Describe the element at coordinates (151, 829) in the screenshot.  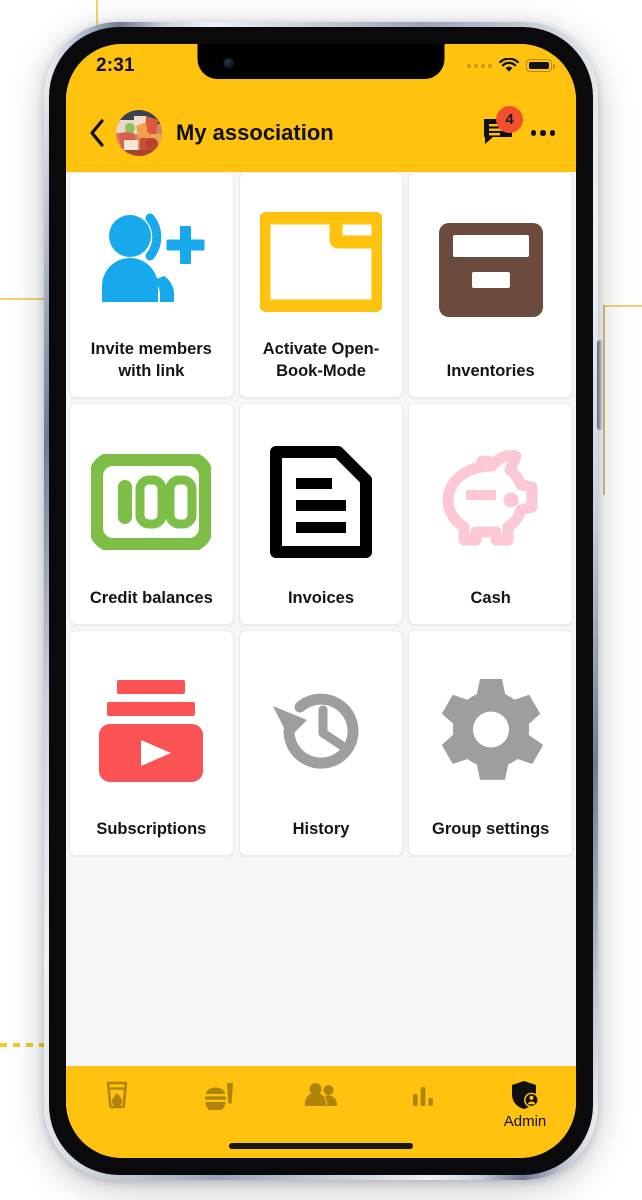
I see `tile-label: Subscriptions` at that location.